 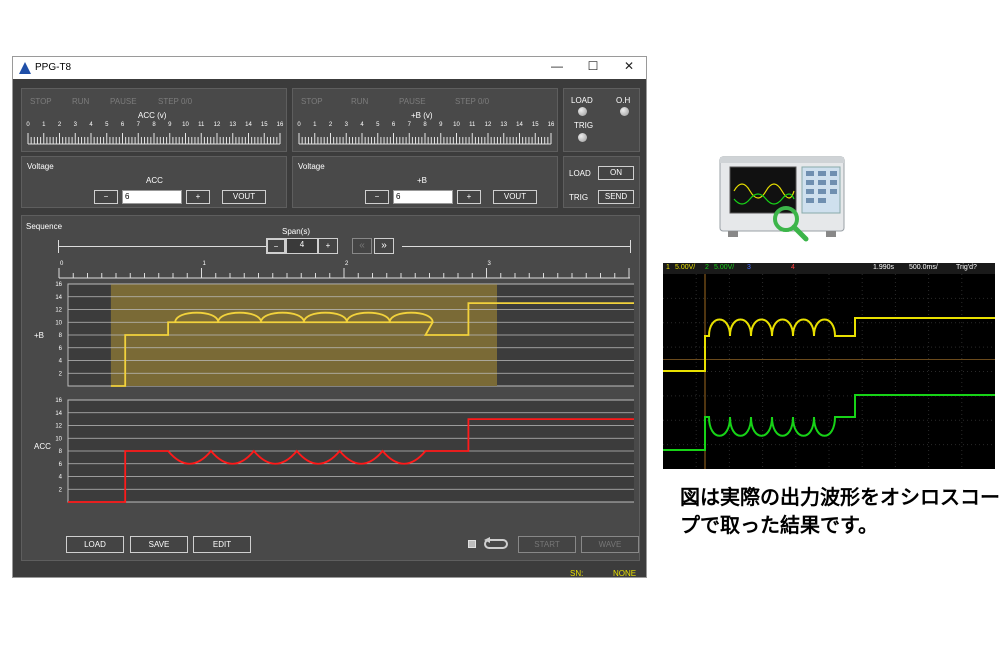 I want to click on edit-button: EDIT, so click(x=222, y=544).